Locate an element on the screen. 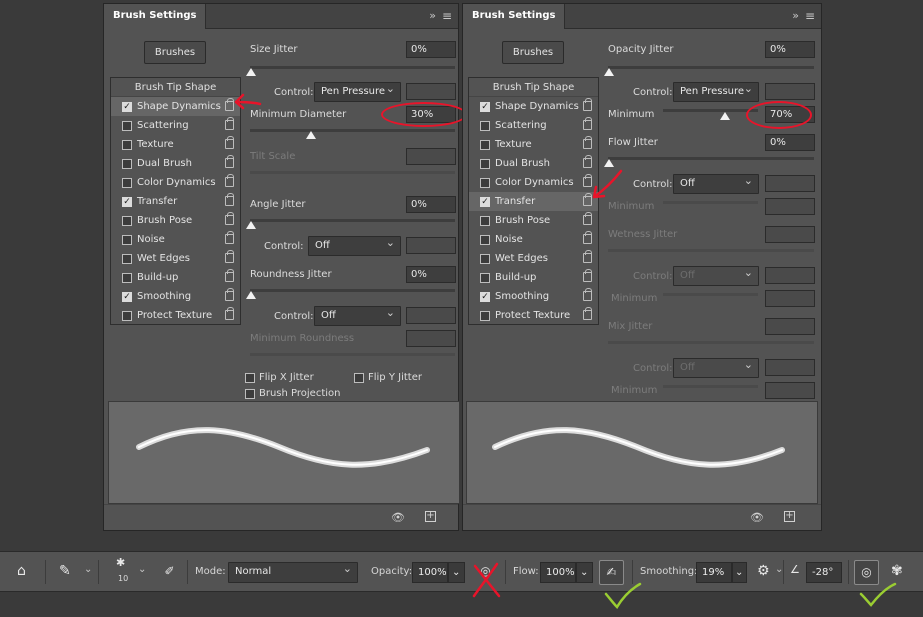 The height and width of the screenshot is (617, 923). brush-settings-toggle-icon: ✐ is located at coordinates (169, 572).